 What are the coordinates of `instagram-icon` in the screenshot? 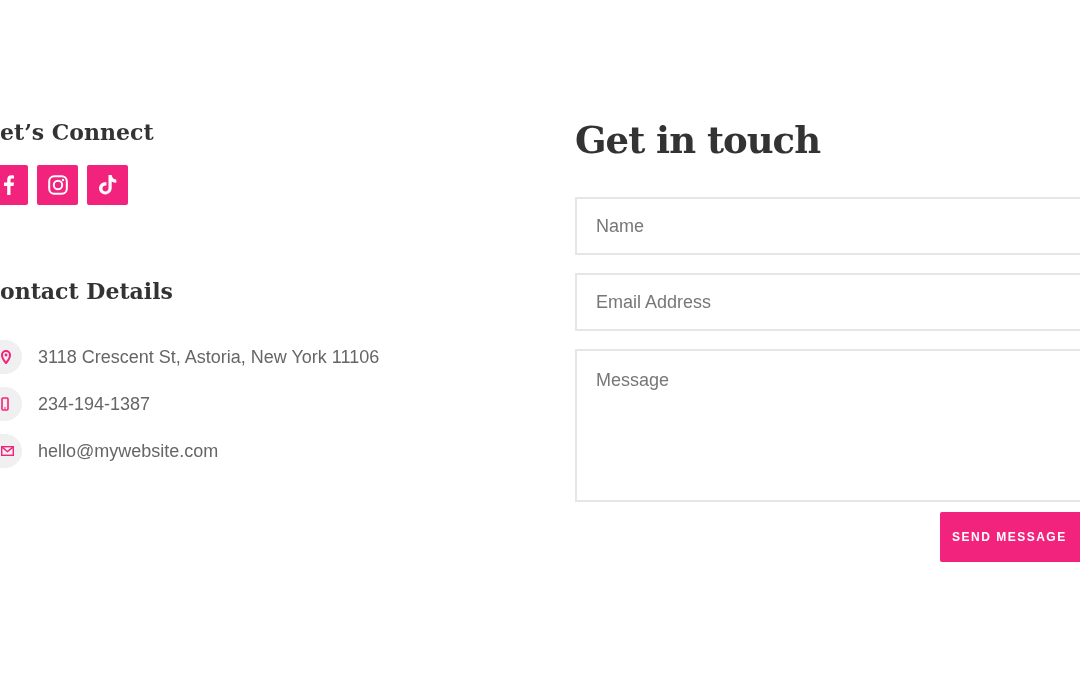 It's located at (57, 185).